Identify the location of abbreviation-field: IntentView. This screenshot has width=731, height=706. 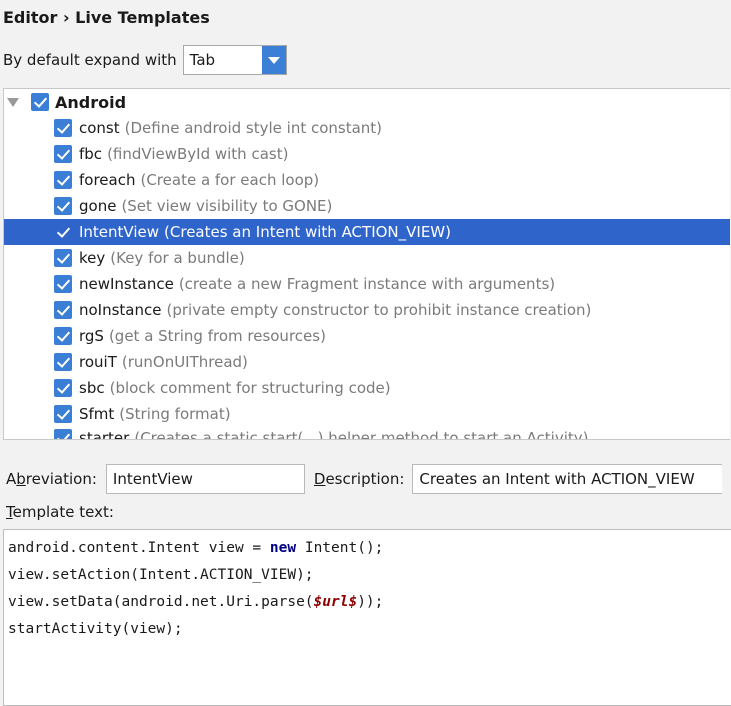
(205, 479).